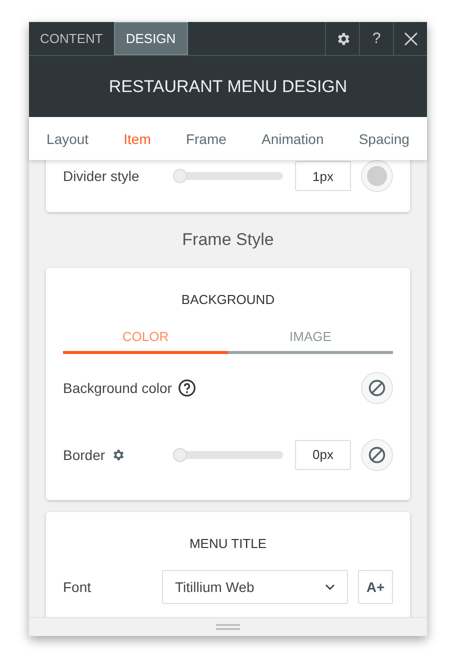 The height and width of the screenshot is (659, 450). I want to click on chevron-down-icon, so click(330, 587).